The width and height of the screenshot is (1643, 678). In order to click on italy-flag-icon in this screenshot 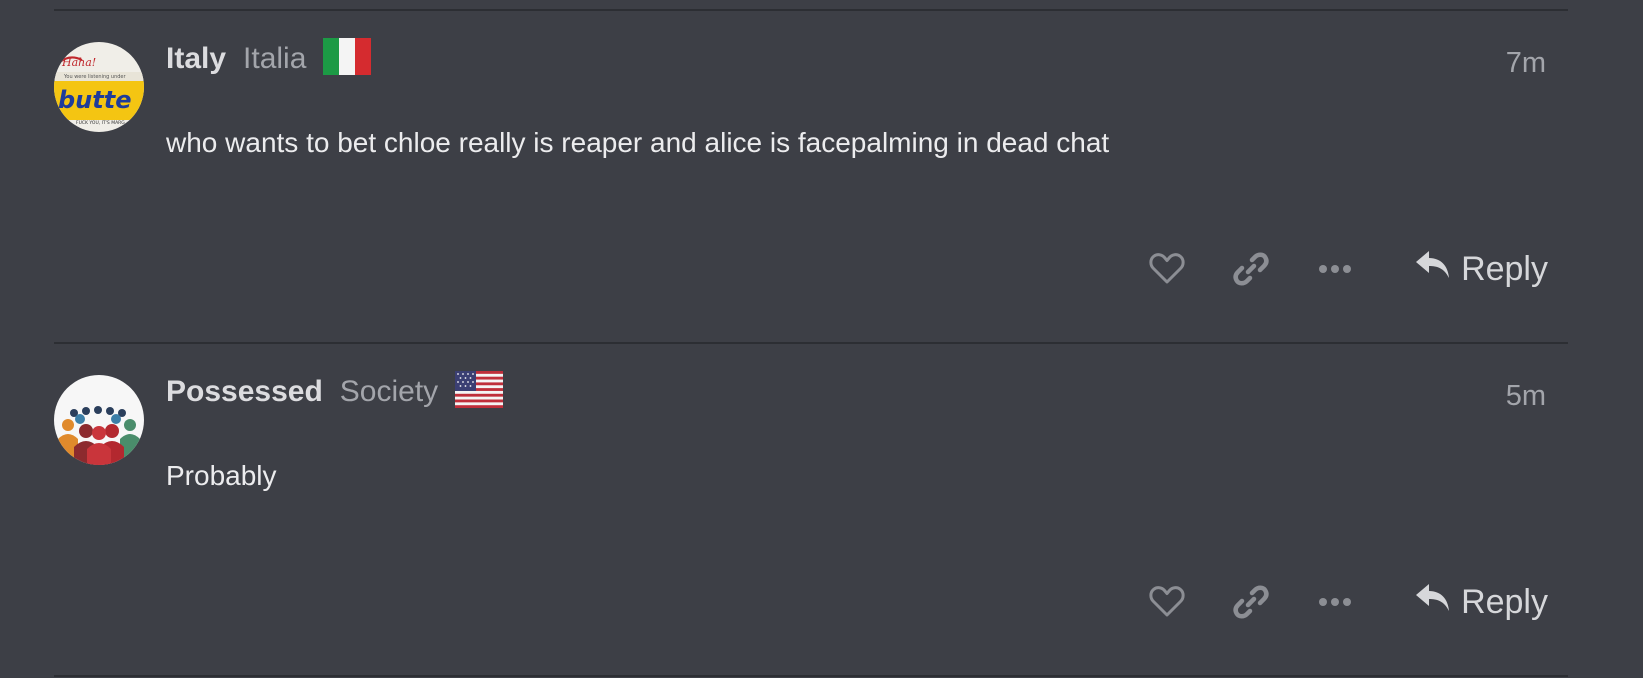, I will do `click(347, 59)`.